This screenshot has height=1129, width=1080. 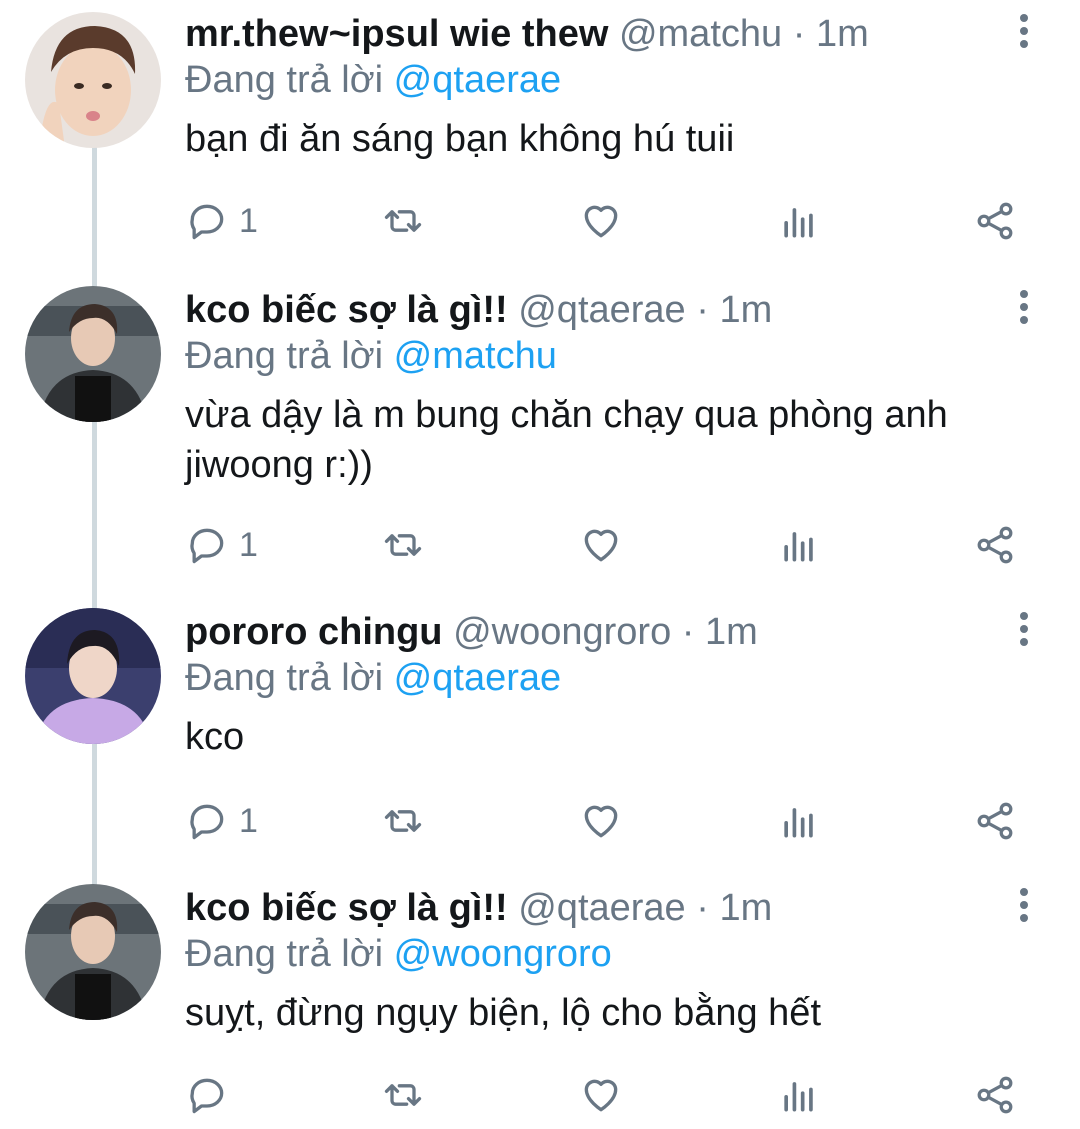 I want to click on tweet-header: pororo chingu @woongroro · 1m, so click(x=471, y=632).